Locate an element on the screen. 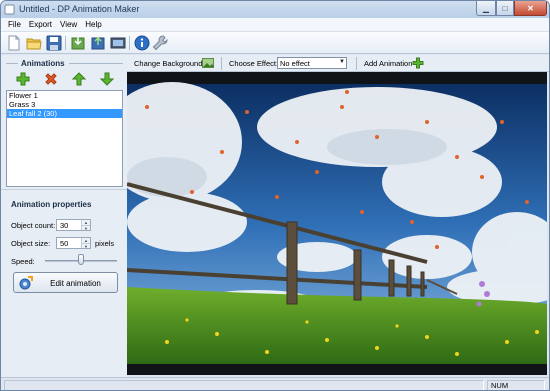 This screenshot has height=391, width=550. info-icon is located at coordinates (142, 43).